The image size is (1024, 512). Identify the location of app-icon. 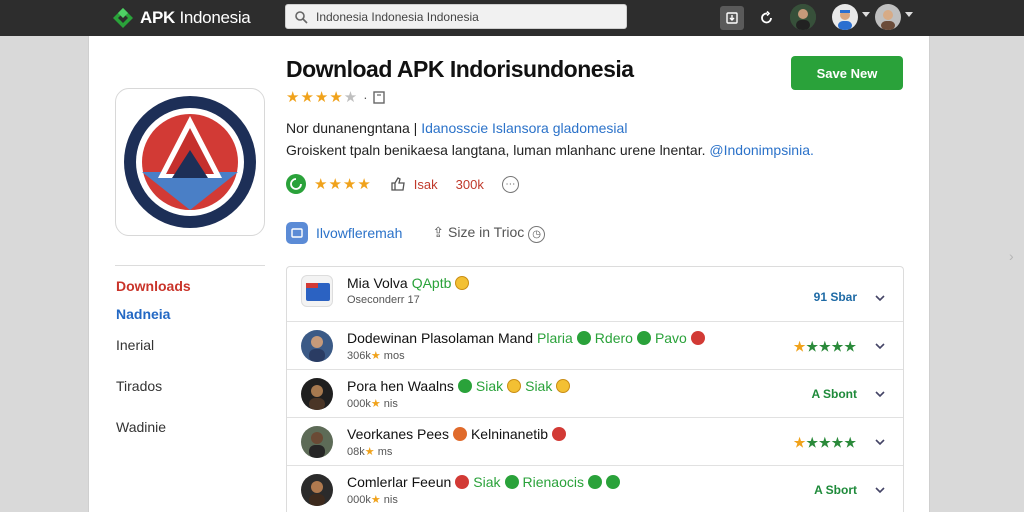
(190, 162).